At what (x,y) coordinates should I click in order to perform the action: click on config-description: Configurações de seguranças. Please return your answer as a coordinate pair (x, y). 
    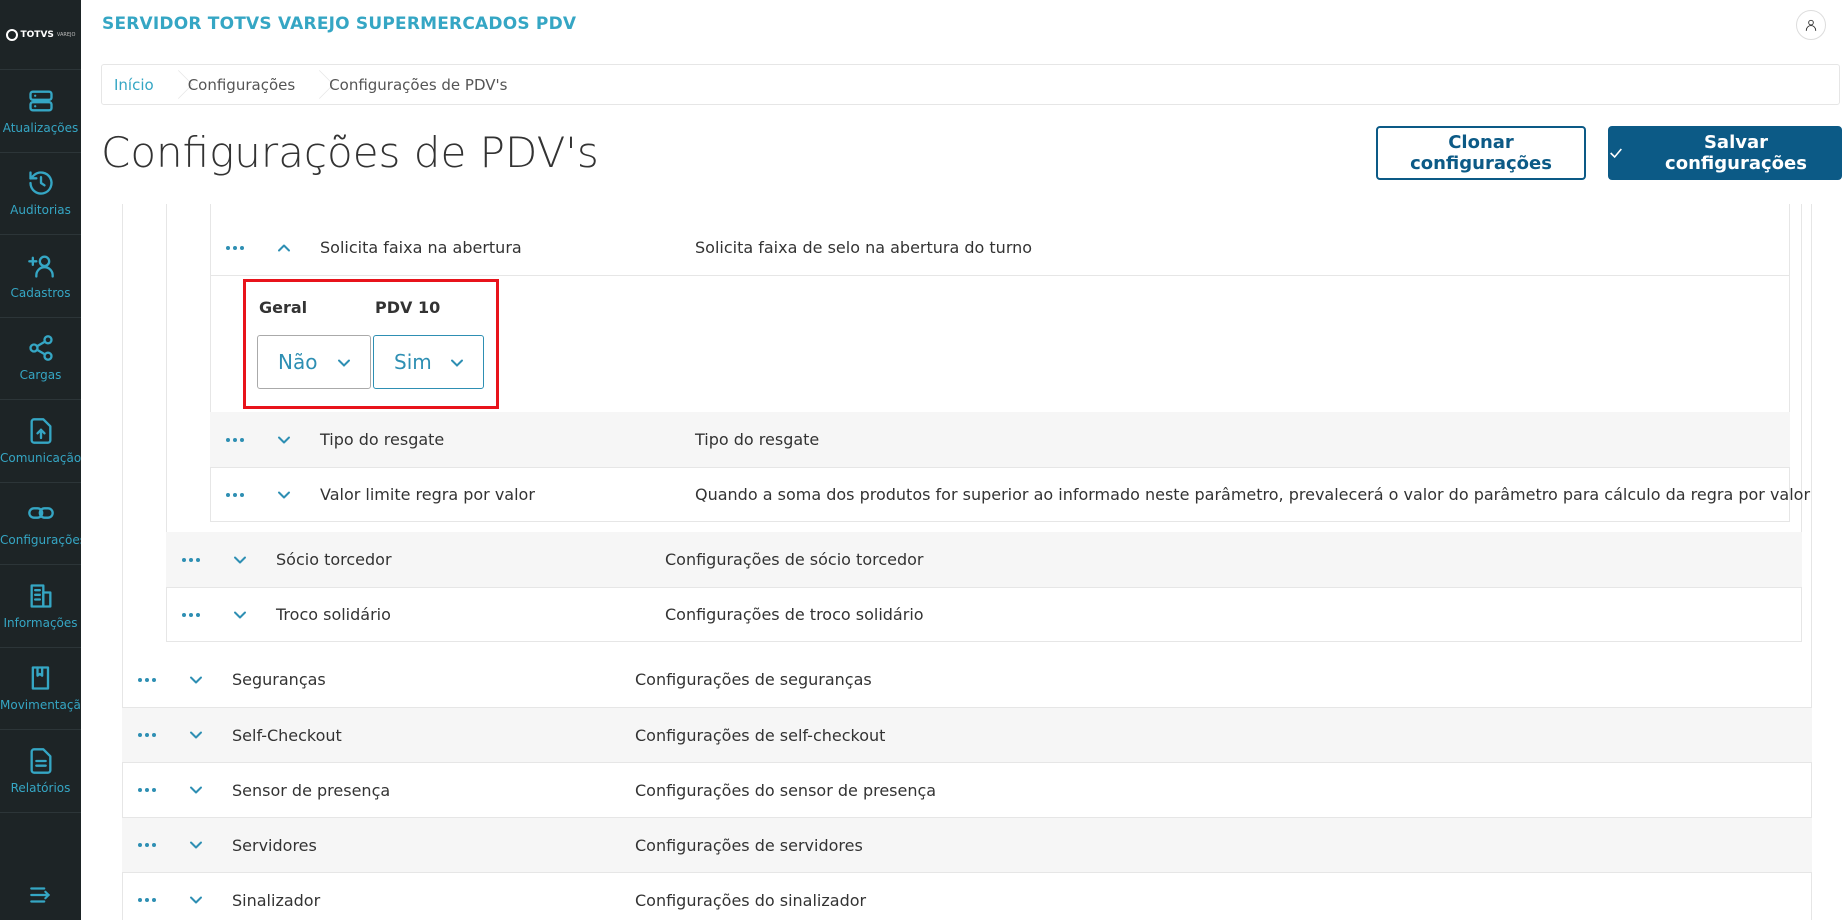
    Looking at the image, I should click on (753, 679).